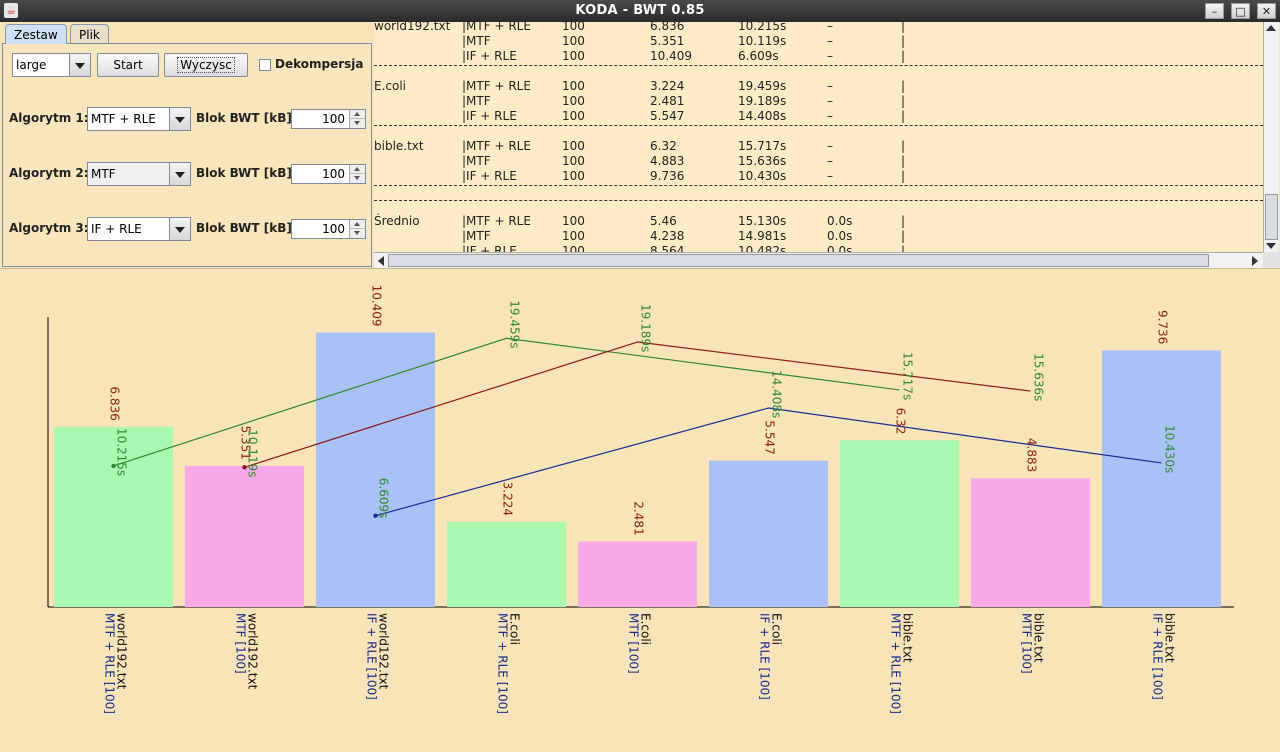 The height and width of the screenshot is (752, 1280). What do you see at coordinates (123, 119) in the screenshot?
I see `algorithm-1-value: MTF + RLE` at bounding box center [123, 119].